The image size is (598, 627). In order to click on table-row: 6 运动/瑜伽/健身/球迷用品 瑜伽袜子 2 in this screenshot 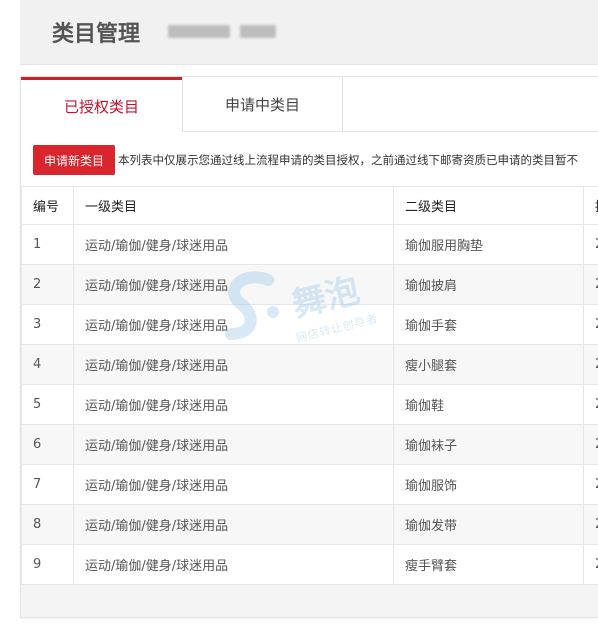, I will do `click(309, 444)`.